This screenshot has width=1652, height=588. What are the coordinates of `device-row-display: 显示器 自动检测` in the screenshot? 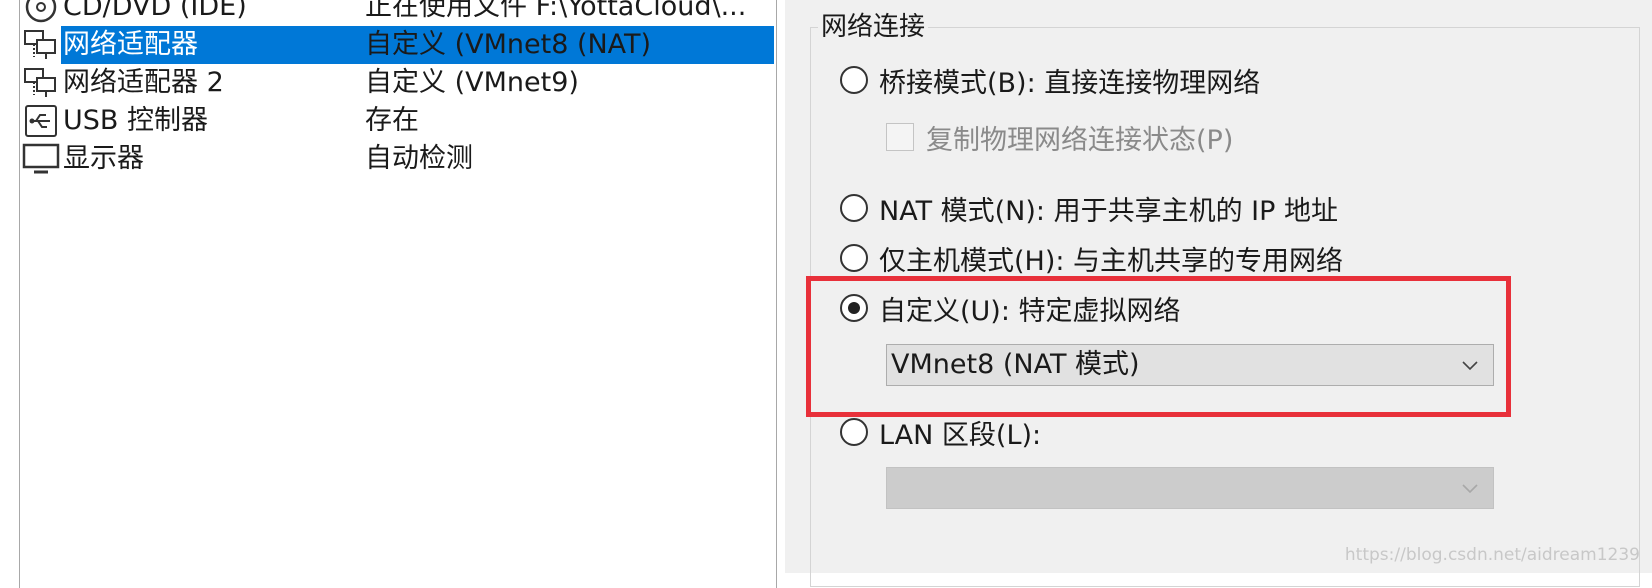 It's located at (398, 159).